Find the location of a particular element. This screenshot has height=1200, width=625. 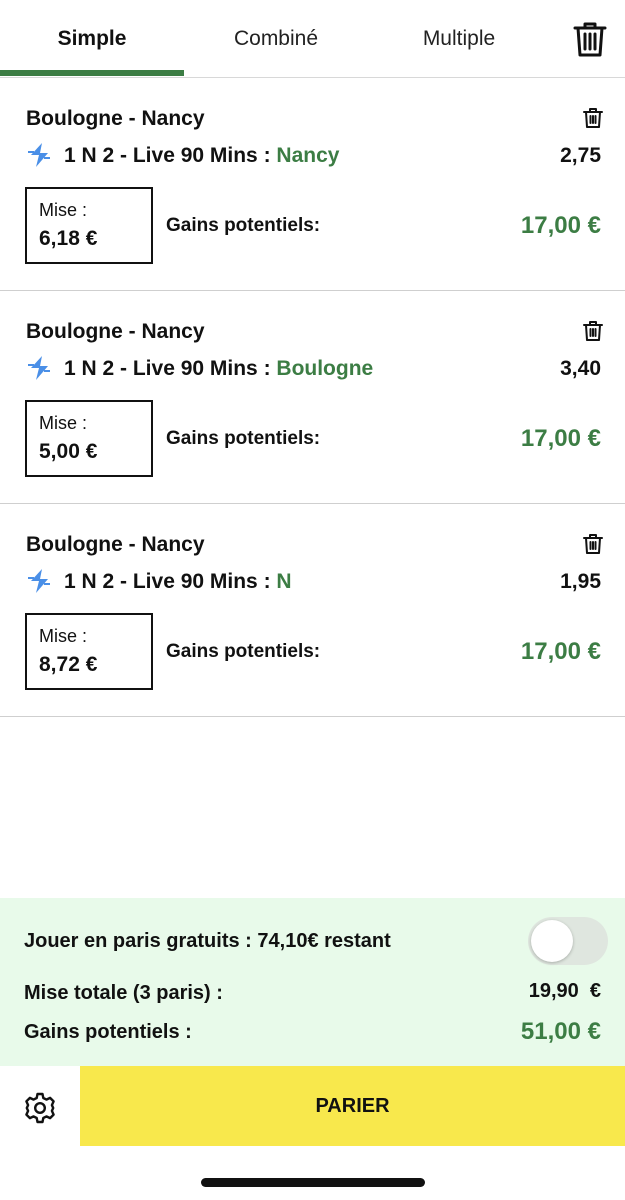

free-bets-toggle is located at coordinates (568, 941).